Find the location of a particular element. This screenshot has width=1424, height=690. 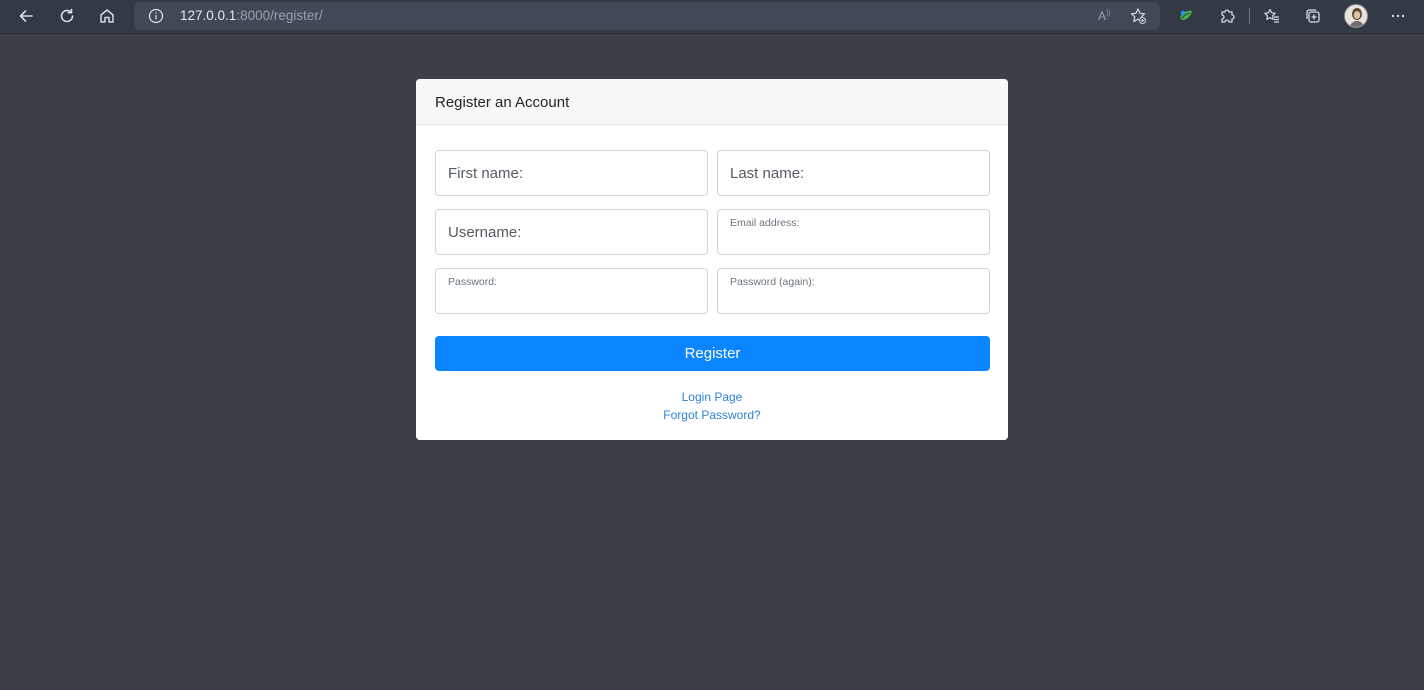

add-favorite-icon is located at coordinates (1138, 16).